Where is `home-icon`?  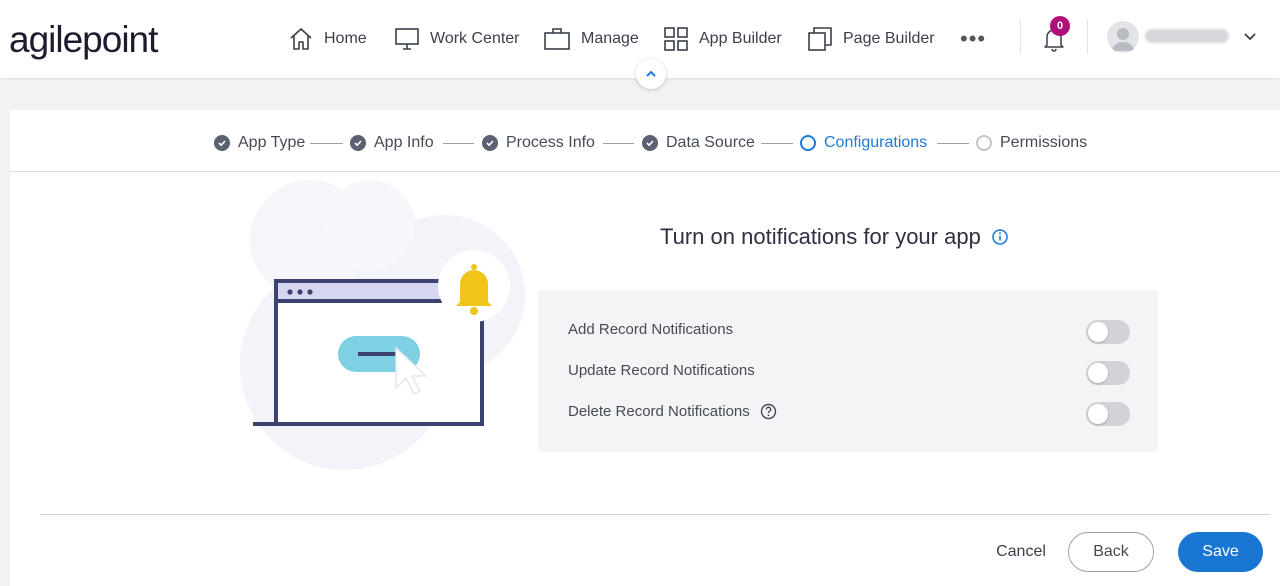
home-icon is located at coordinates (301, 39).